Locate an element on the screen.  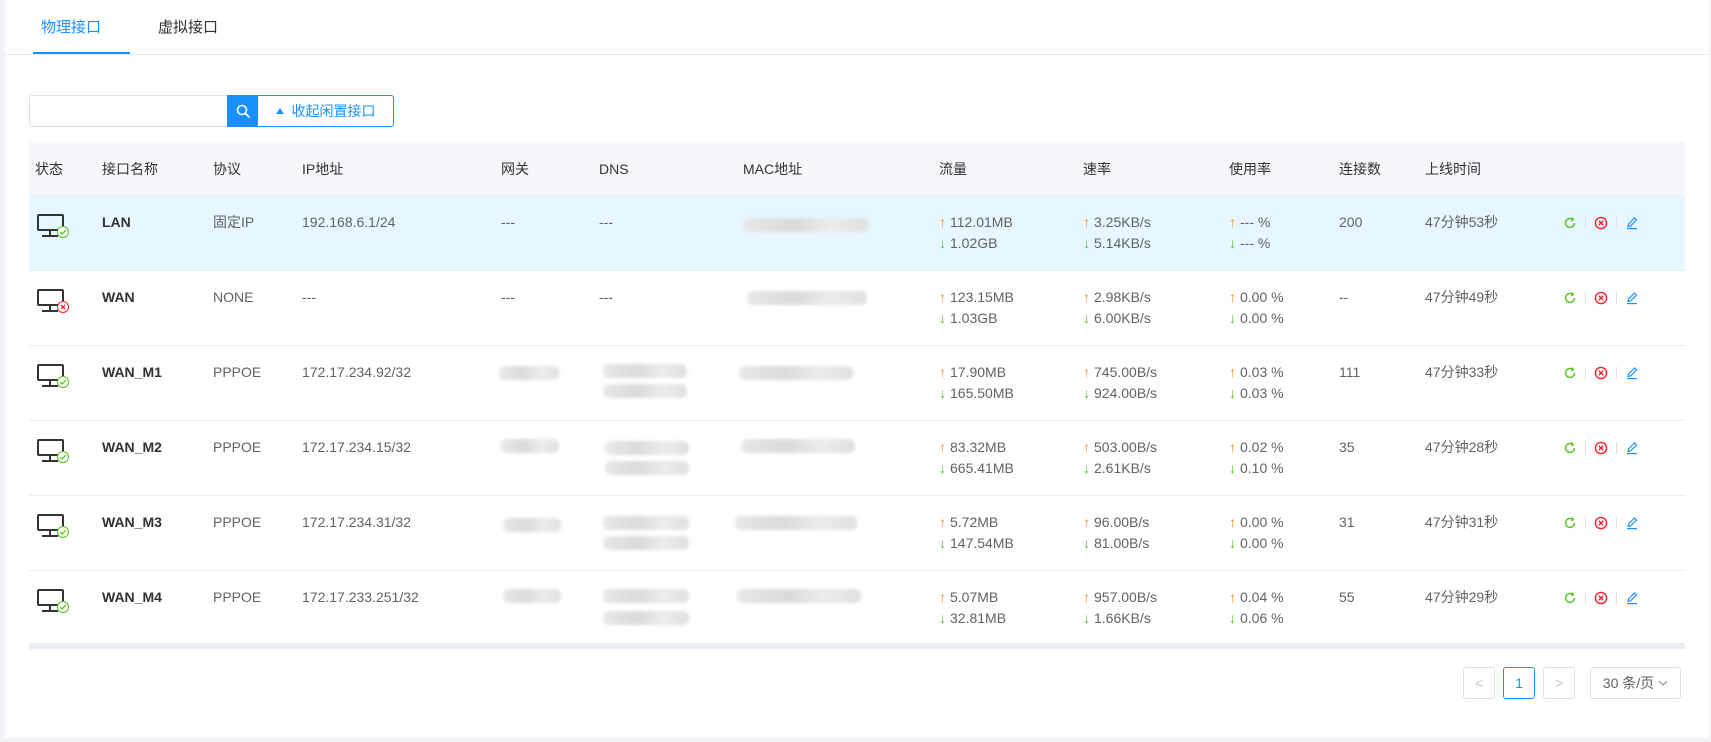
interface-name: WAN_M1 is located at coordinates (132, 372).